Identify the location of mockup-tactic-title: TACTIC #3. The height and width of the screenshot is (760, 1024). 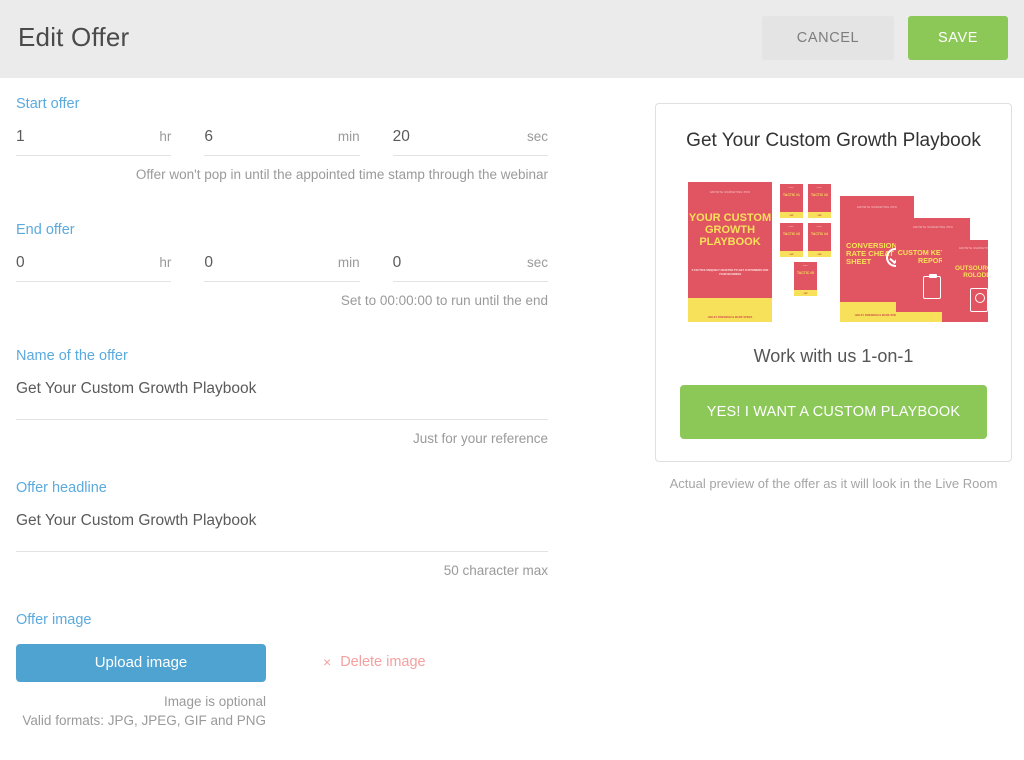
(791, 234).